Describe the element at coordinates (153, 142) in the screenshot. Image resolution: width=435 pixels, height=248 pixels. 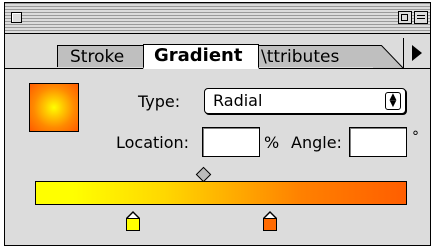
I see `location-label: Location:` at that location.